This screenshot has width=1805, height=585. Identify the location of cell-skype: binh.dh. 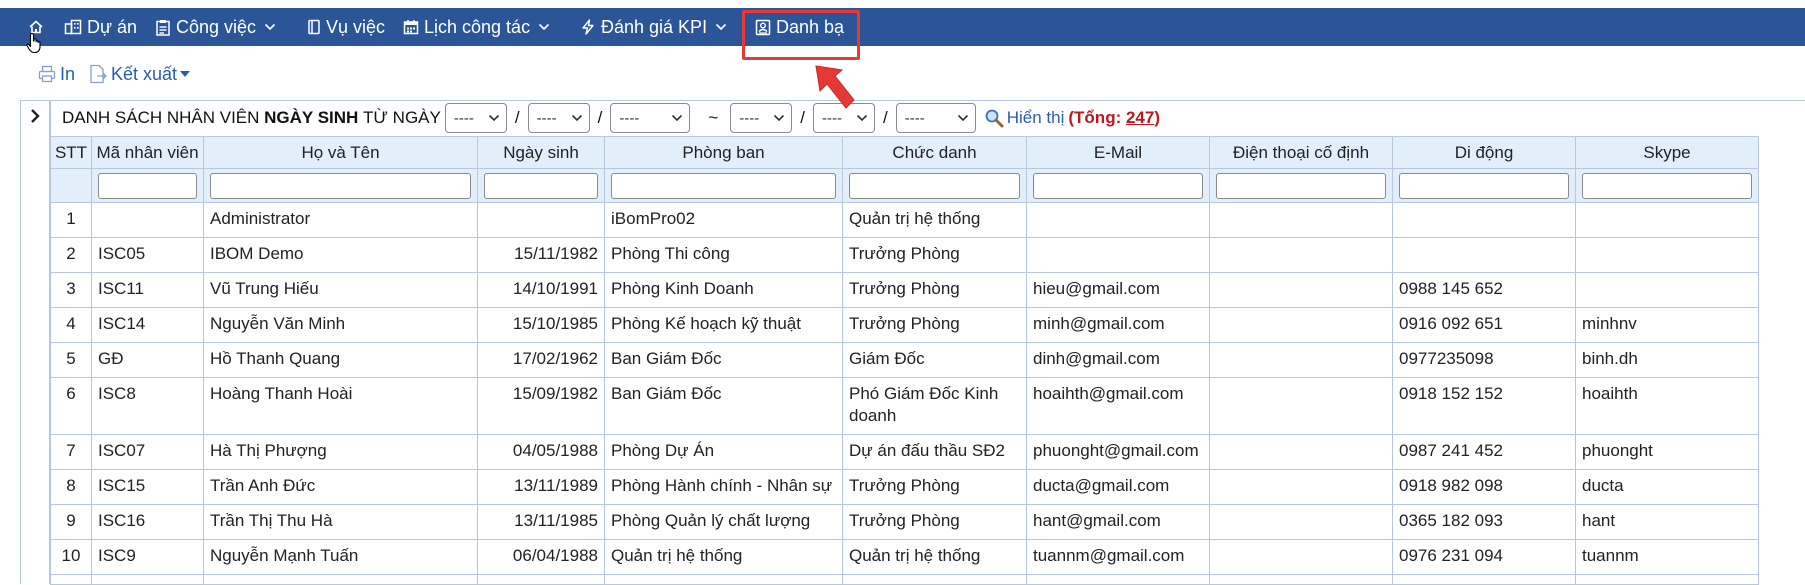
(1667, 360).